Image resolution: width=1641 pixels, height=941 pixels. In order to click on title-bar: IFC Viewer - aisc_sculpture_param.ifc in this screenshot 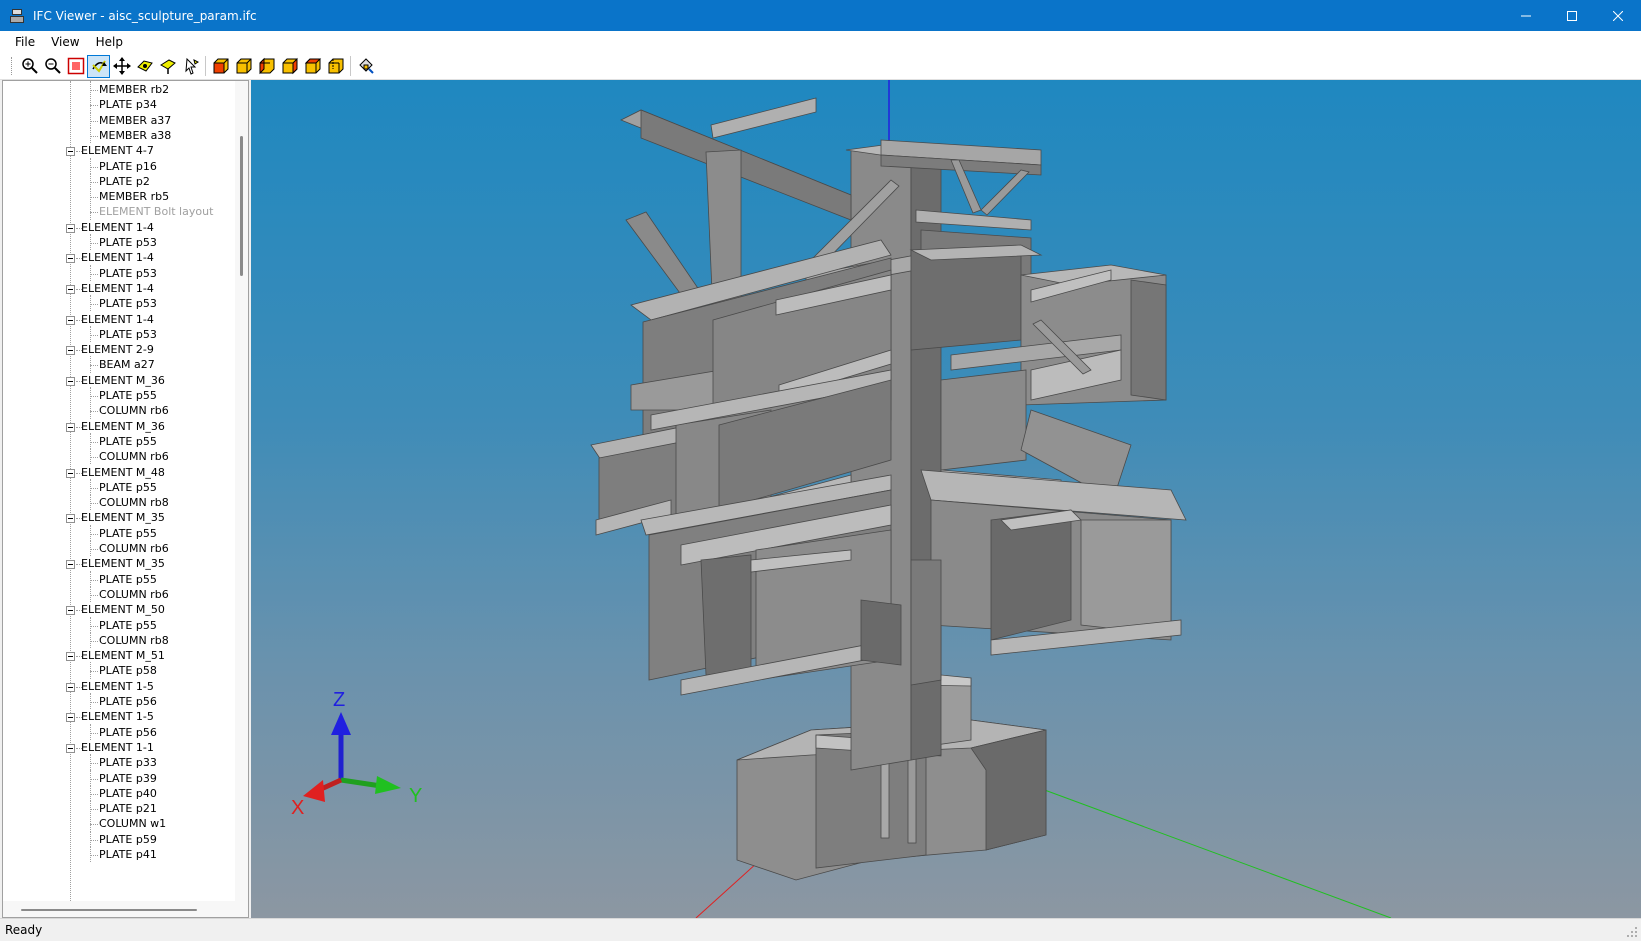, I will do `click(820, 15)`.